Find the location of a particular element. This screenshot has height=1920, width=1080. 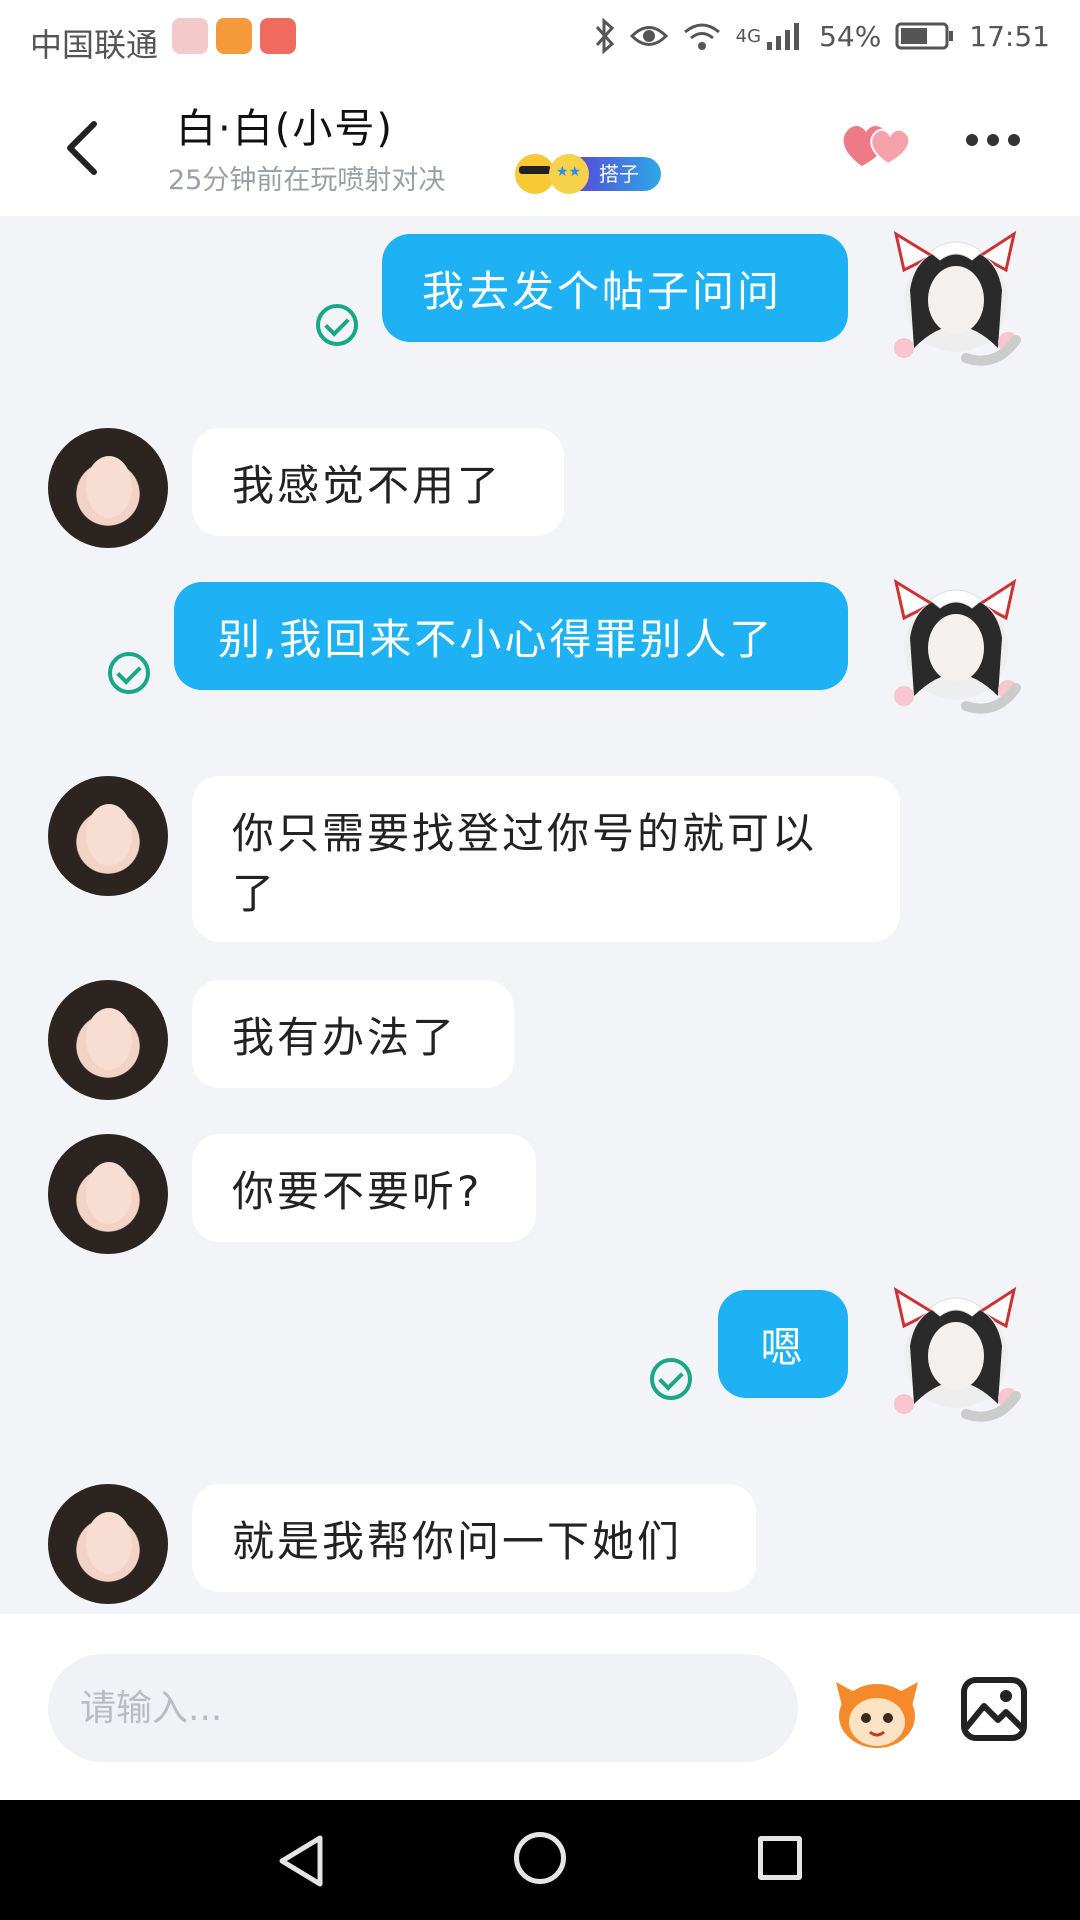

wifi-icon is located at coordinates (701, 36).